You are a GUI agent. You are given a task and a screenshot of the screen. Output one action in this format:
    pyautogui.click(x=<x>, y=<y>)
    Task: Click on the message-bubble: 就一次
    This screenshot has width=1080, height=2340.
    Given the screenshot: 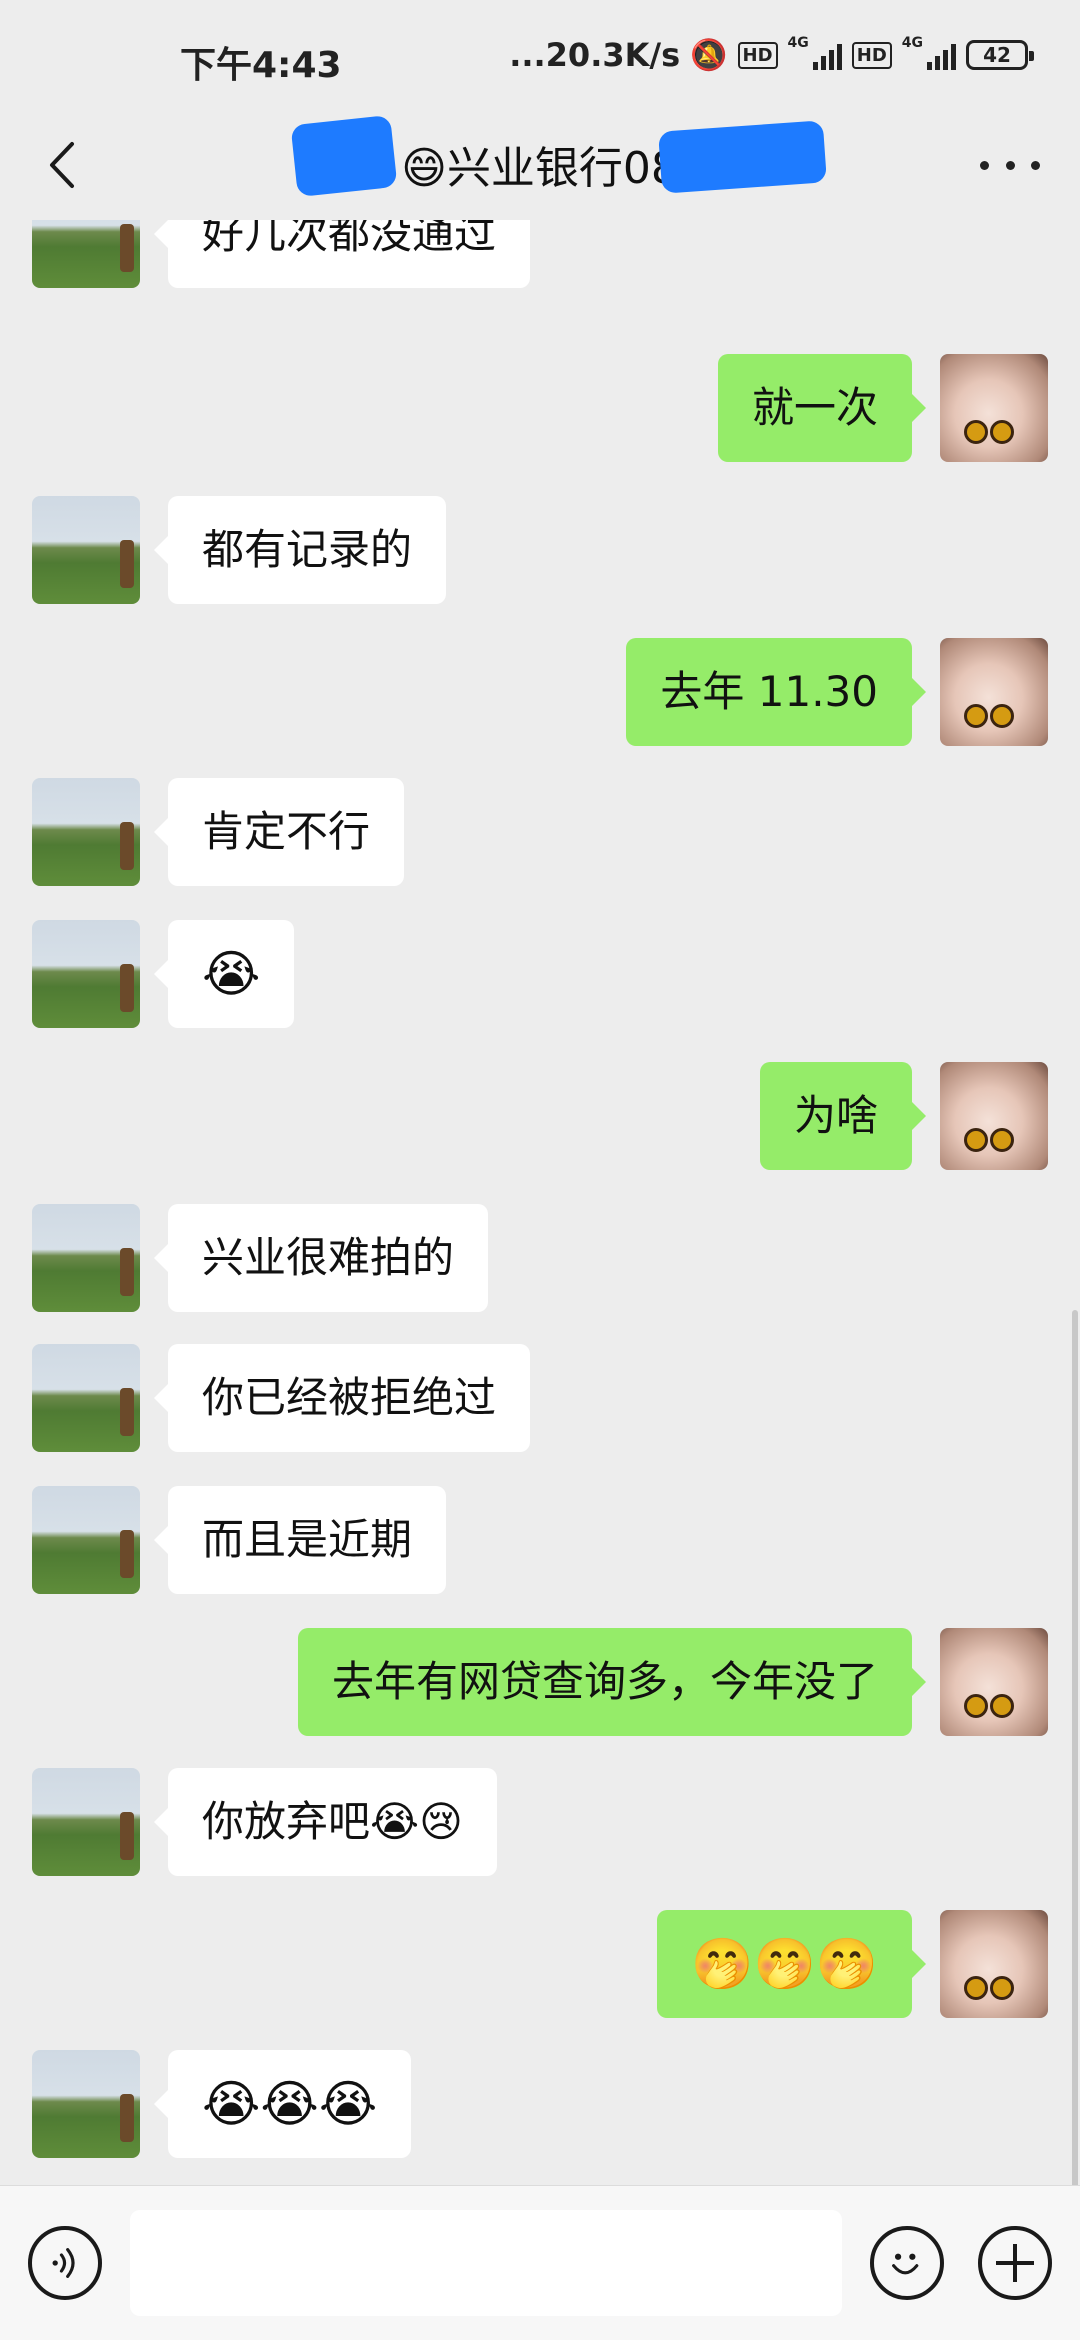 What is the action you would take?
    pyautogui.click(x=822, y=408)
    